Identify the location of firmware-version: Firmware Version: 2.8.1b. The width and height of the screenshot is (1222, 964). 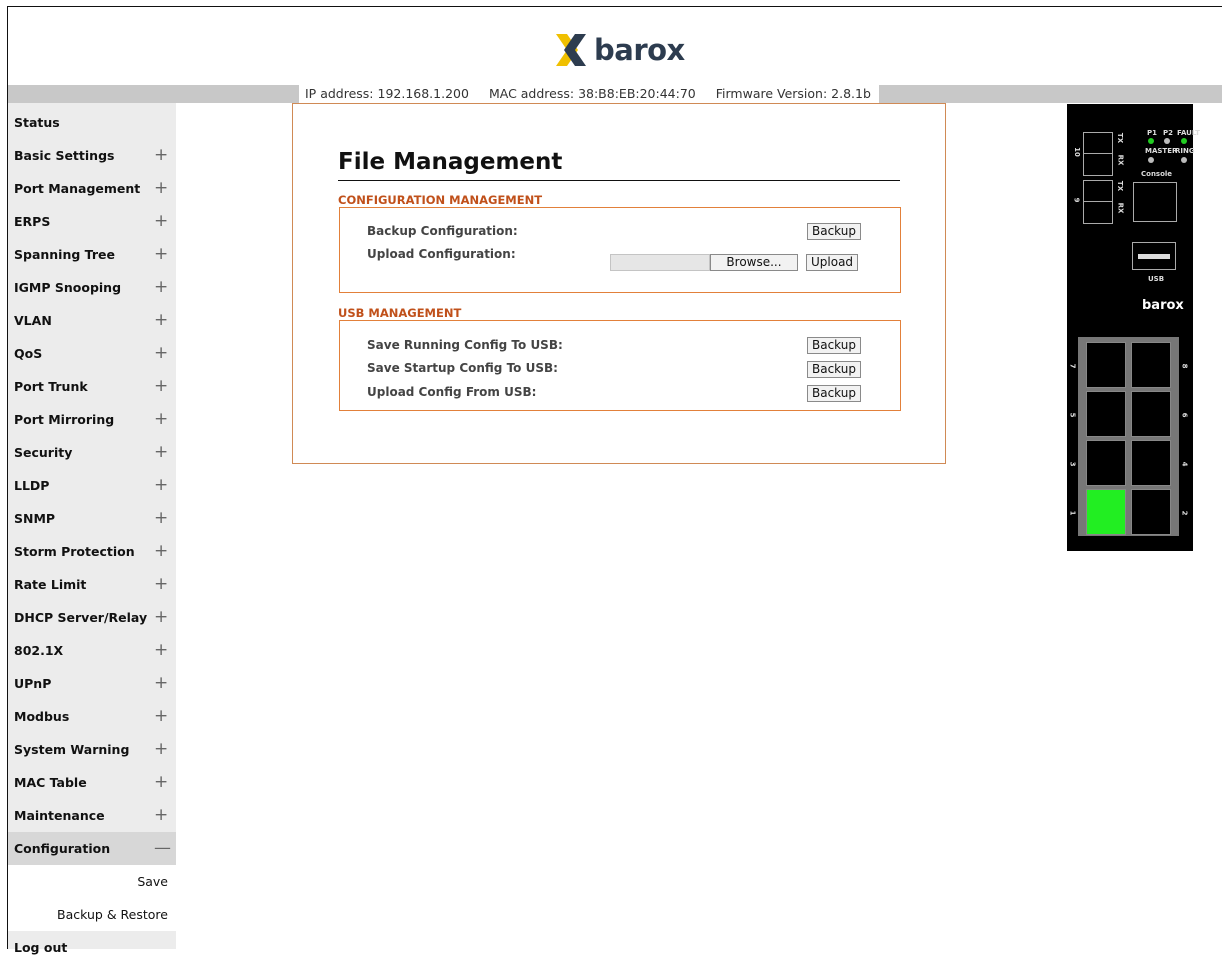
(793, 93).